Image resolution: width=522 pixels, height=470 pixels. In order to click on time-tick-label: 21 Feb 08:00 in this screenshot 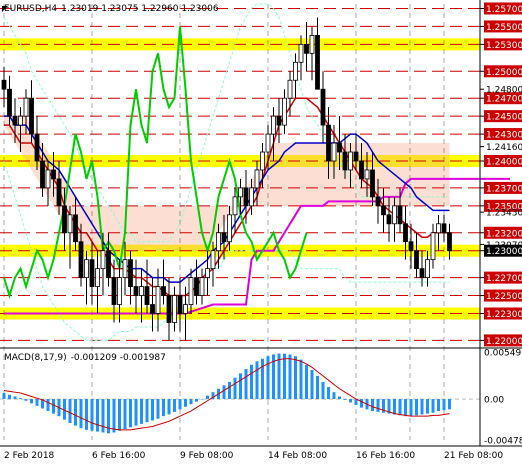, I will do `click(473, 456)`.